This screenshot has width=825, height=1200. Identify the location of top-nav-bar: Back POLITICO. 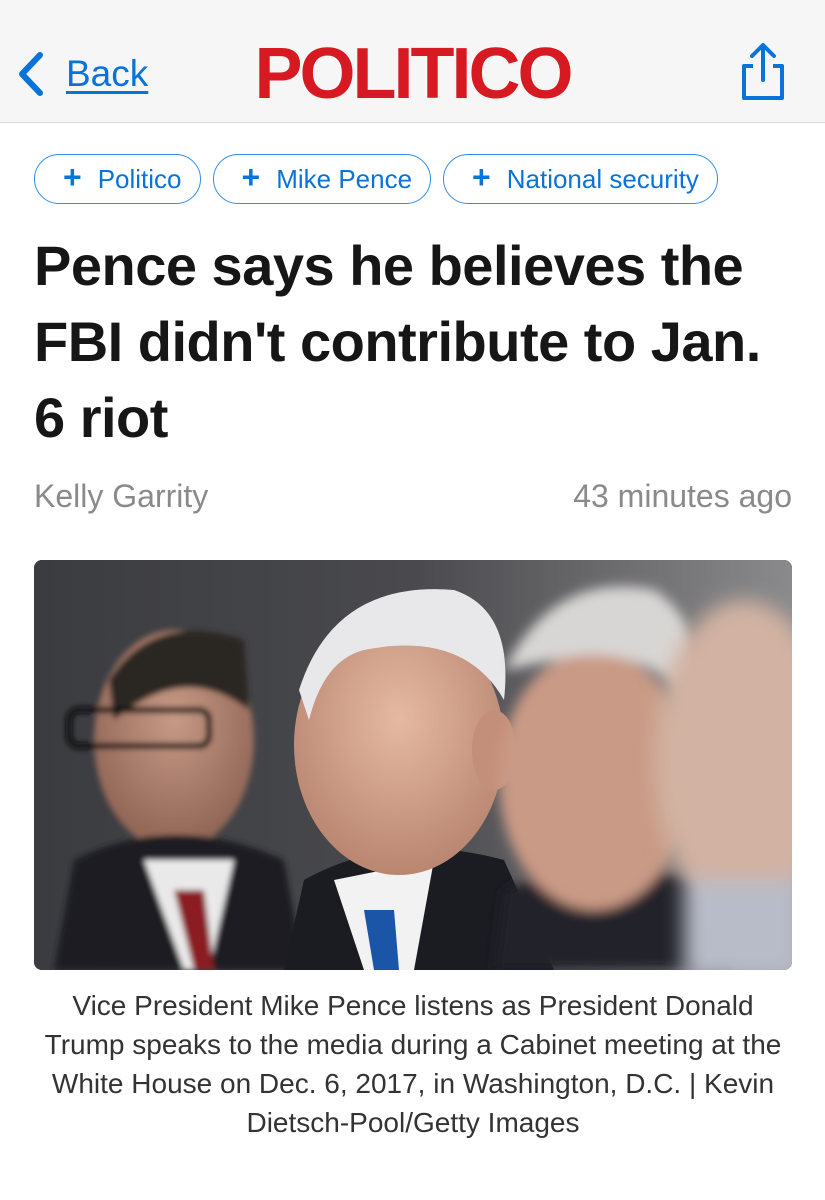
(412, 61).